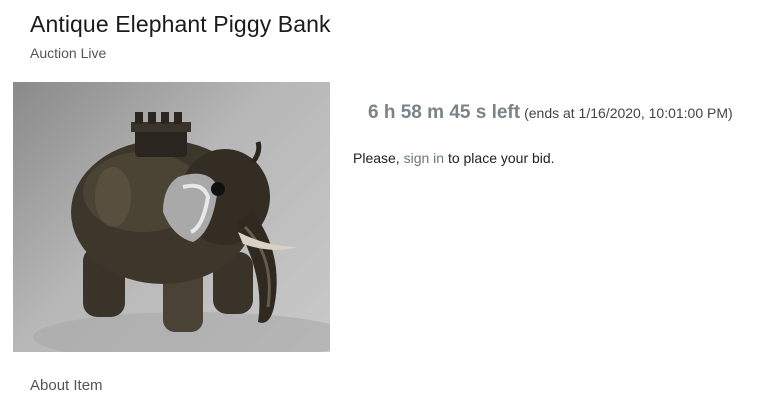 Image resolution: width=769 pixels, height=409 pixels. Describe the element at coordinates (444, 112) in the screenshot. I see `countdown-timer: 6 h 58 m 45 s left` at that location.